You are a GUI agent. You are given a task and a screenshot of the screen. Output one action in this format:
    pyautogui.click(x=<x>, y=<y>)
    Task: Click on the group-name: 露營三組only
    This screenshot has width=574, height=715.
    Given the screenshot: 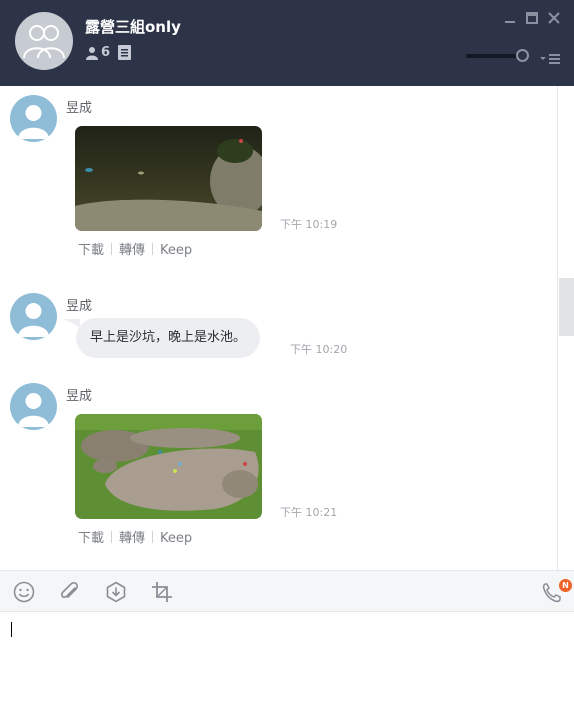 What is the action you would take?
    pyautogui.click(x=133, y=26)
    